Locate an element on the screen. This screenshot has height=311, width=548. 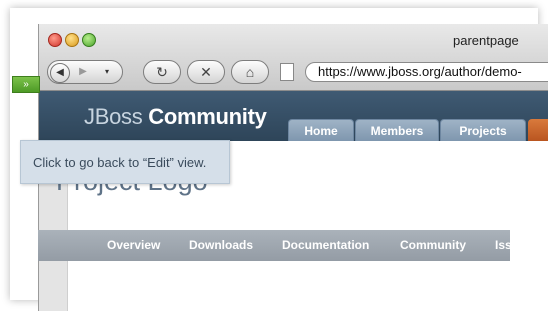
logo-main: Community is located at coordinates (207, 116).